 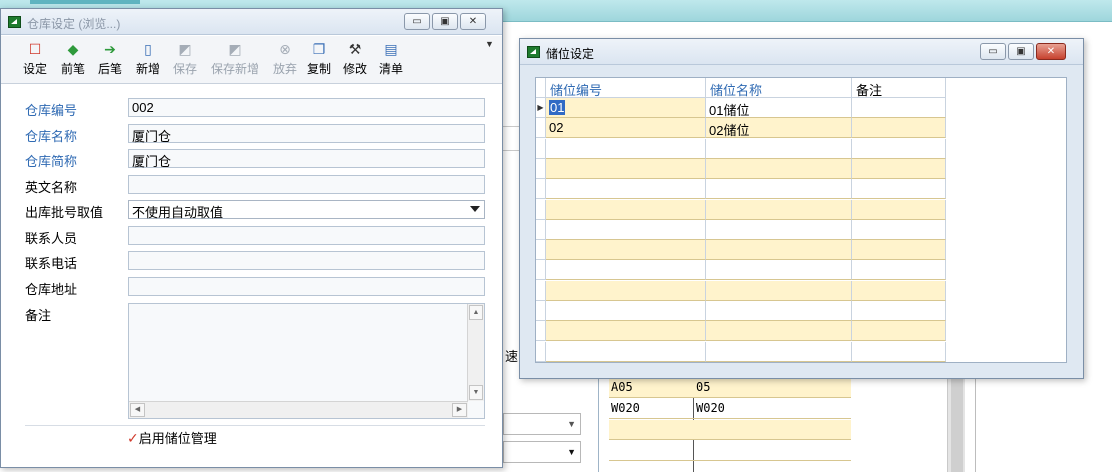 I want to click on background-scrollbar, so click(x=956, y=425).